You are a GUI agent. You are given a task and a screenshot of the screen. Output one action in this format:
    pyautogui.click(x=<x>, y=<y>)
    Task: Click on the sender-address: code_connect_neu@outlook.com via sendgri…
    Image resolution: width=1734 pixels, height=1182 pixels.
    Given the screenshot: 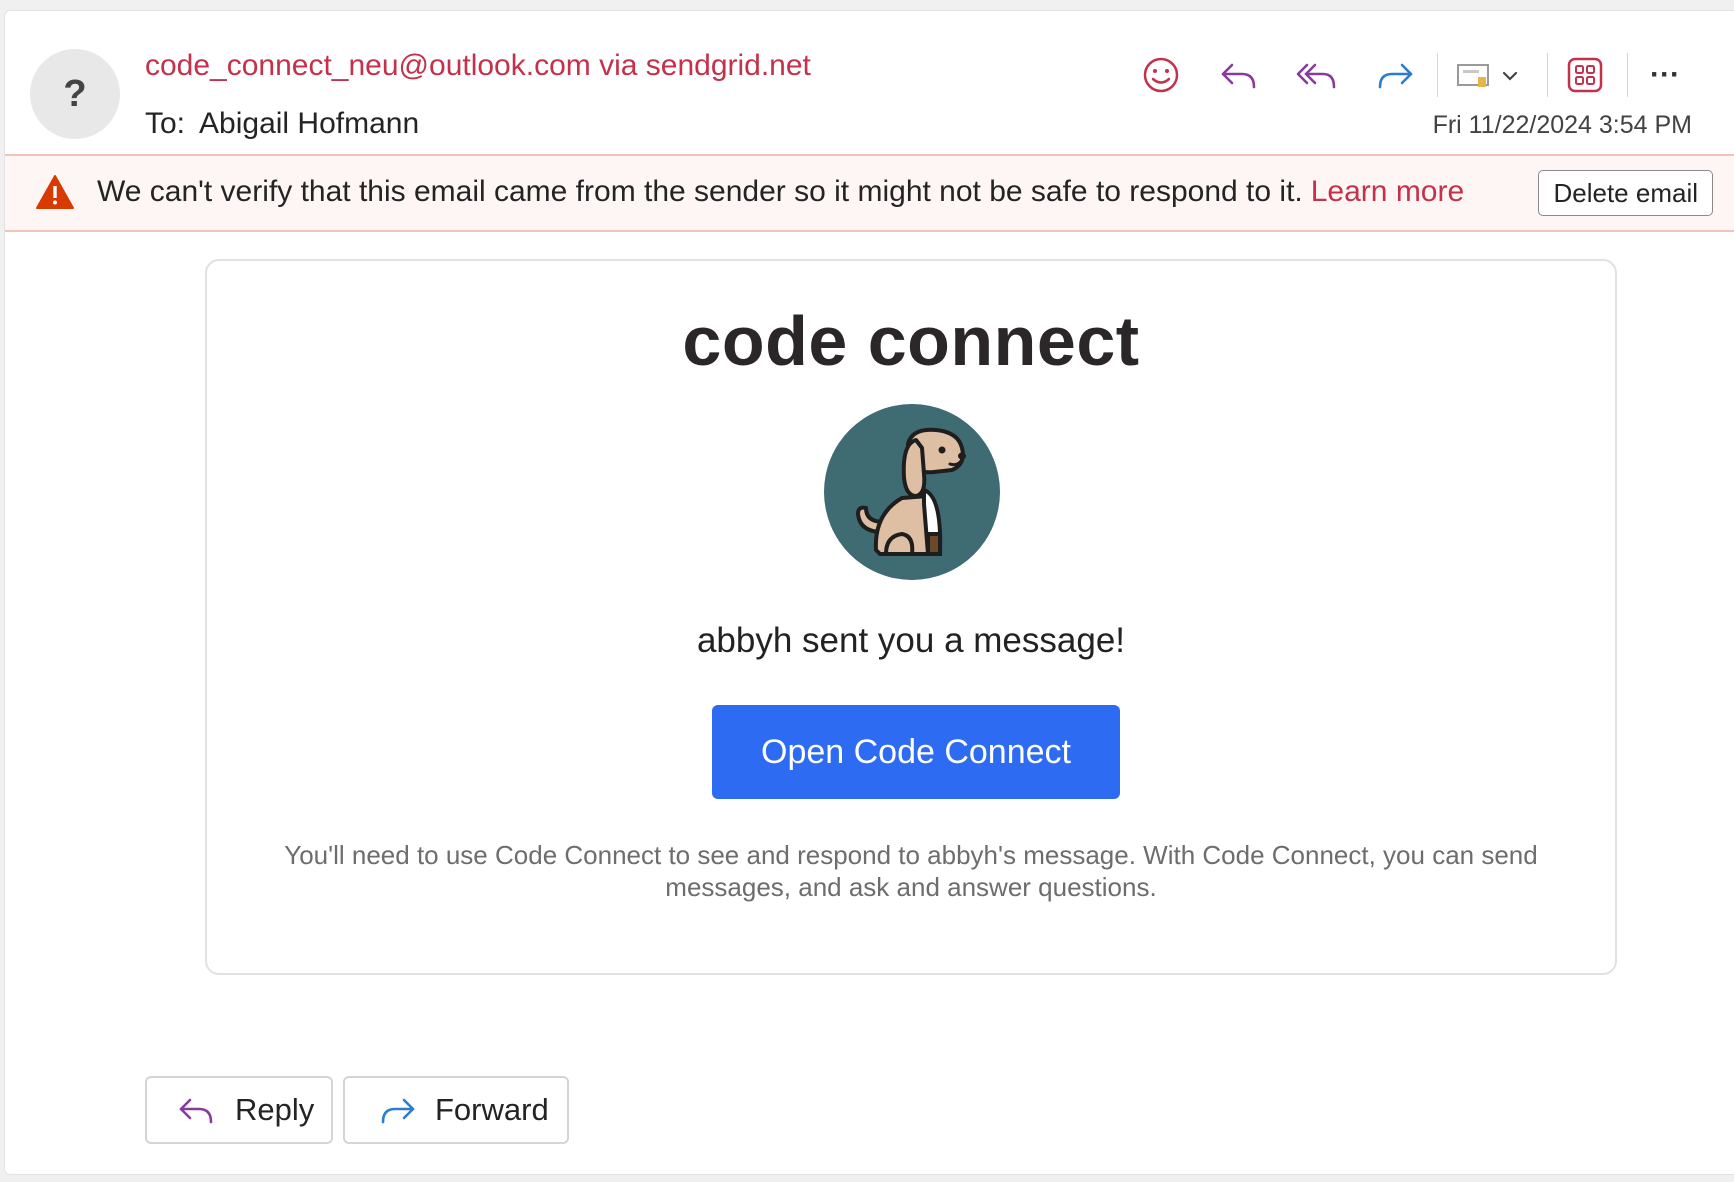 What is the action you would take?
    pyautogui.click(x=478, y=66)
    